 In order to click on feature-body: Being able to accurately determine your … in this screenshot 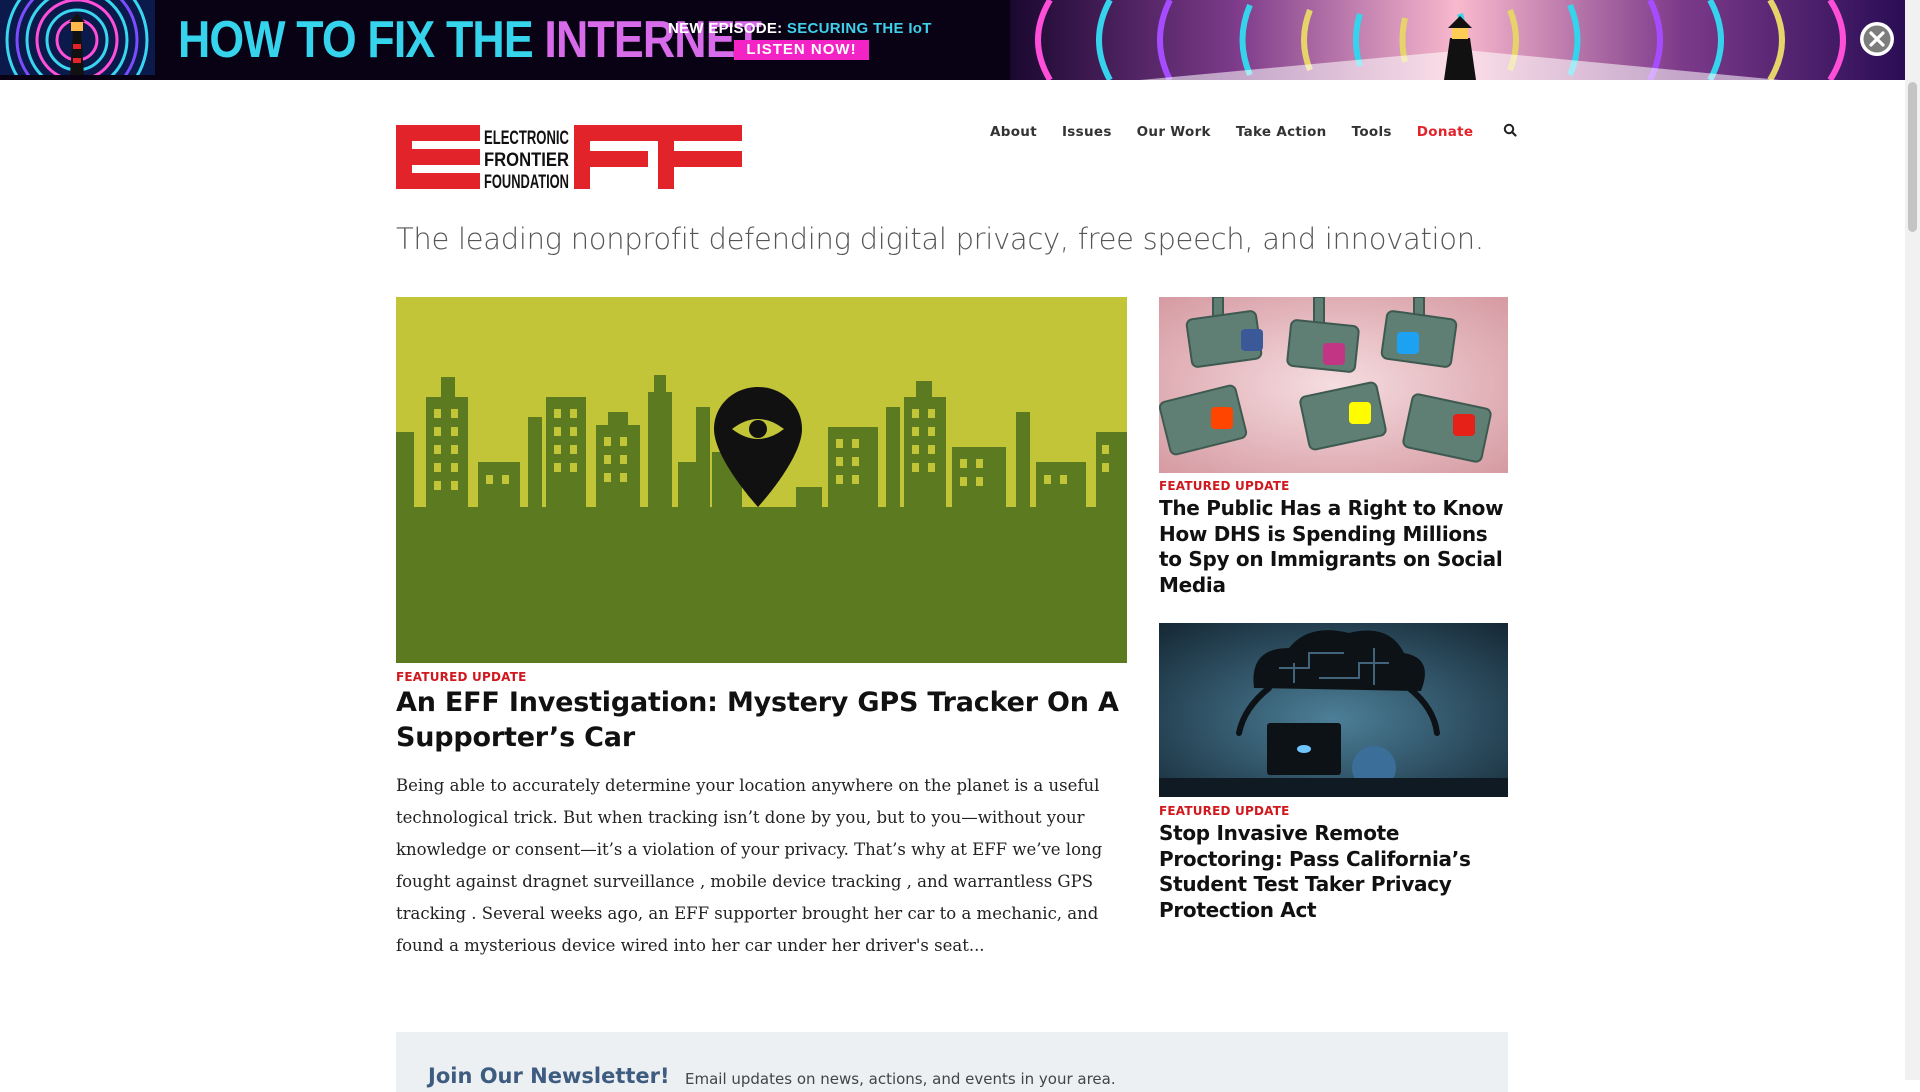, I will do `click(749, 865)`.